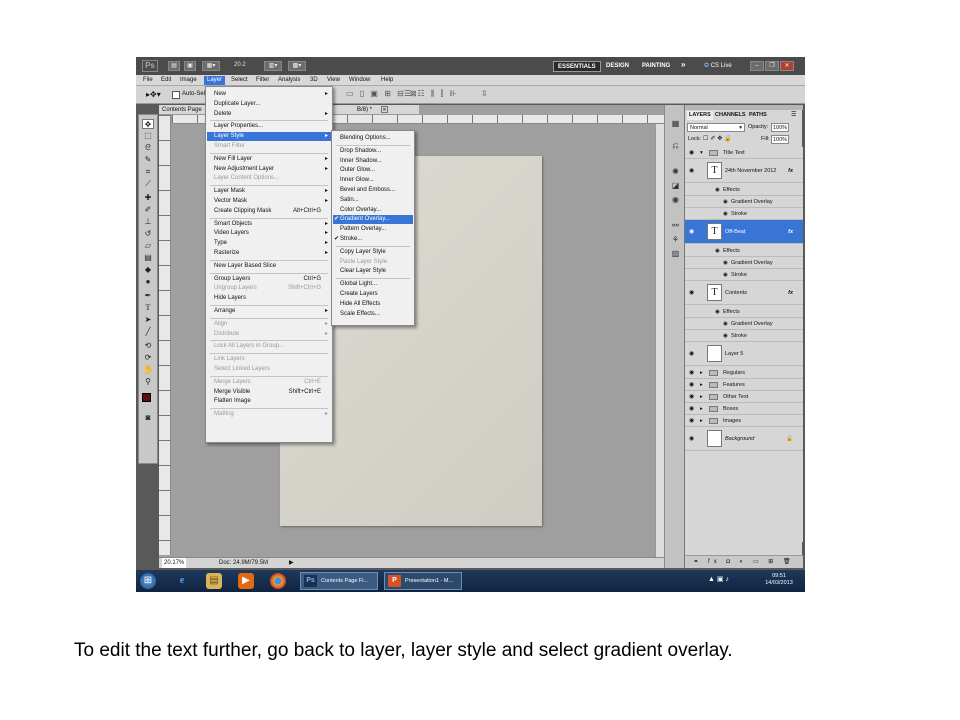 This screenshot has height=720, width=960. Describe the element at coordinates (675, 226) in the screenshot. I see `character-panel-icon: ⚯` at that location.